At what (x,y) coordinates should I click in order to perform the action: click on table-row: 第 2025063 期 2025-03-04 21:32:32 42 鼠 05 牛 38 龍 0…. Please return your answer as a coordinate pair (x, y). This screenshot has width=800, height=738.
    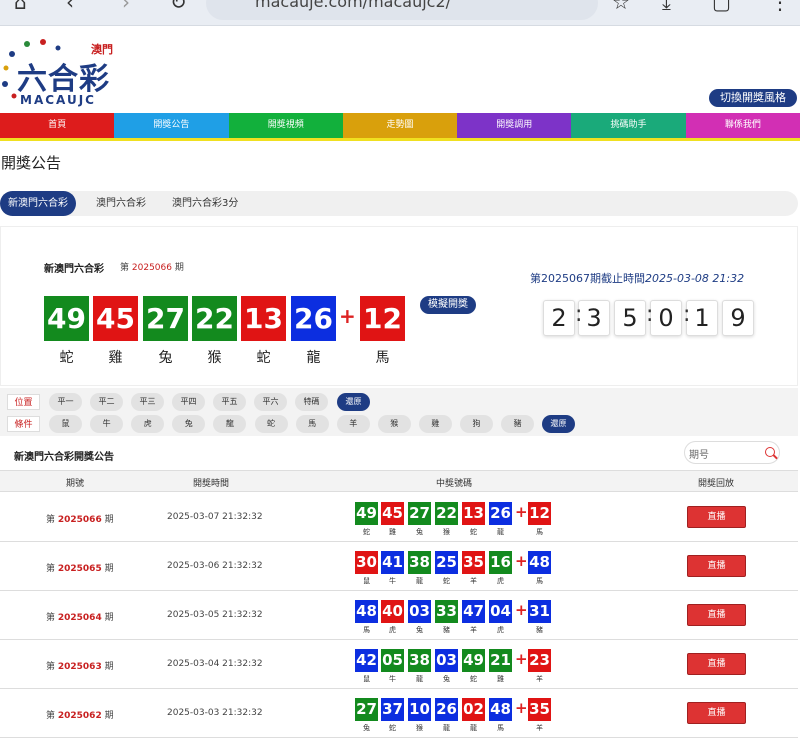
    Looking at the image, I should click on (399, 664).